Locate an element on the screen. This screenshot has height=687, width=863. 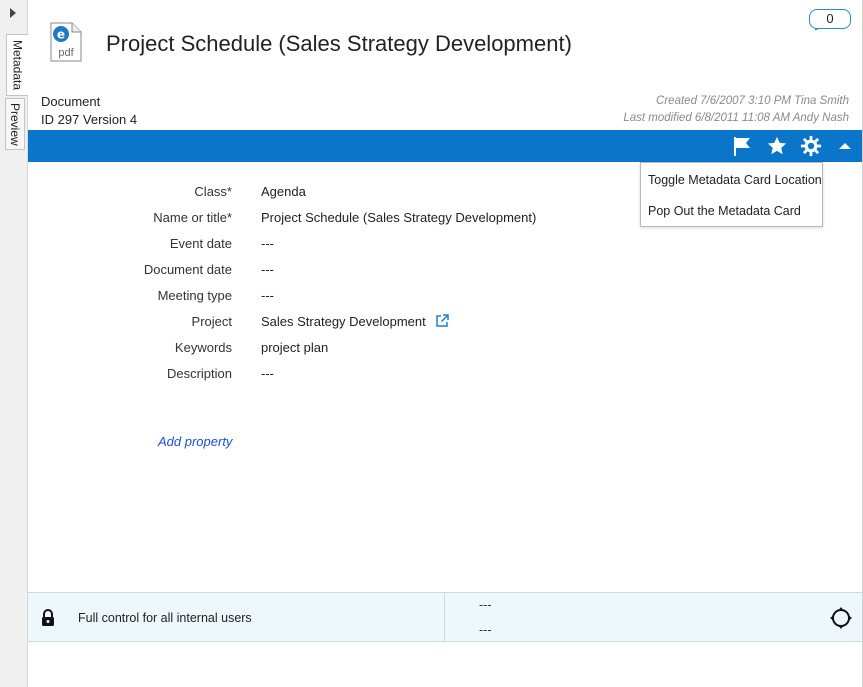
property-label: Document date is located at coordinates (187, 269).